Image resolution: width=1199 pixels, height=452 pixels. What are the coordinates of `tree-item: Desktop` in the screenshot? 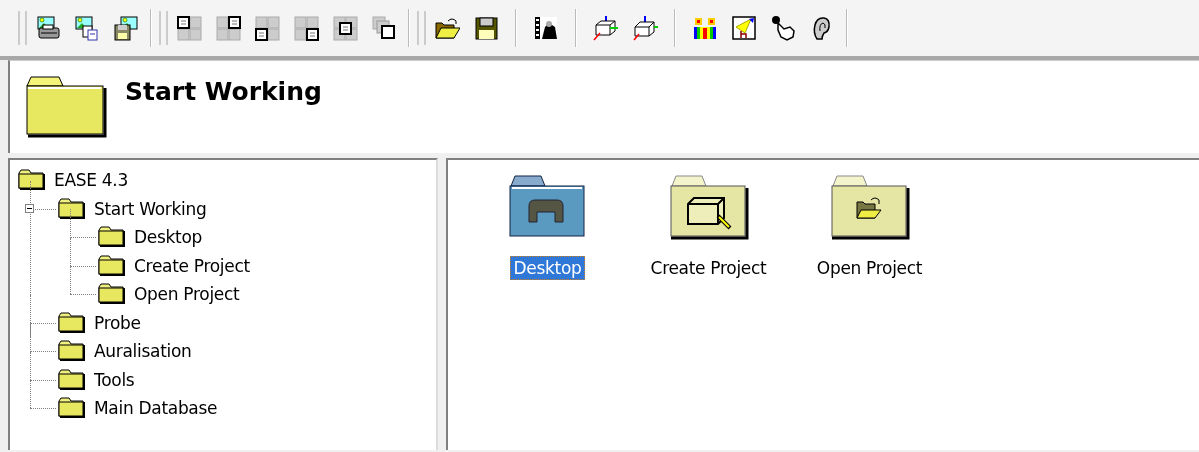 It's located at (267, 237).